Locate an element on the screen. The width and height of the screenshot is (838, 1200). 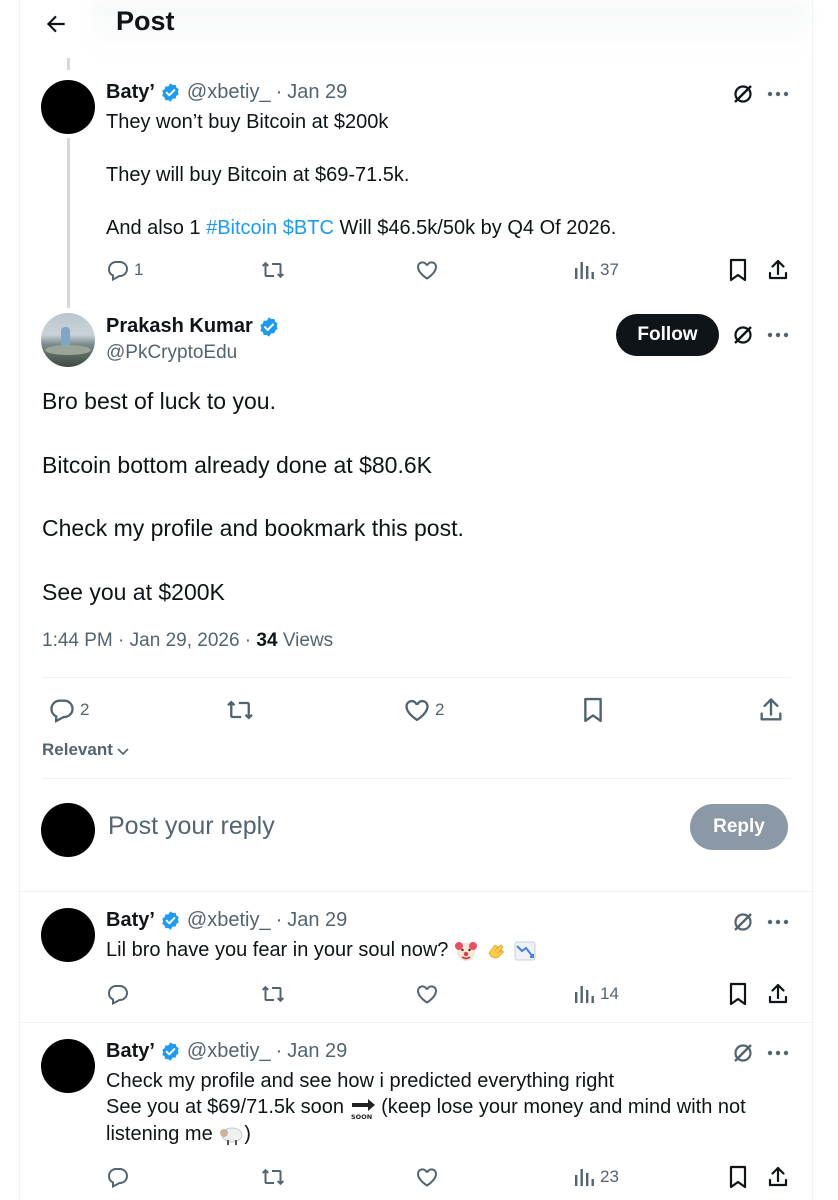
top-bar: Post is located at coordinates (419, 29).